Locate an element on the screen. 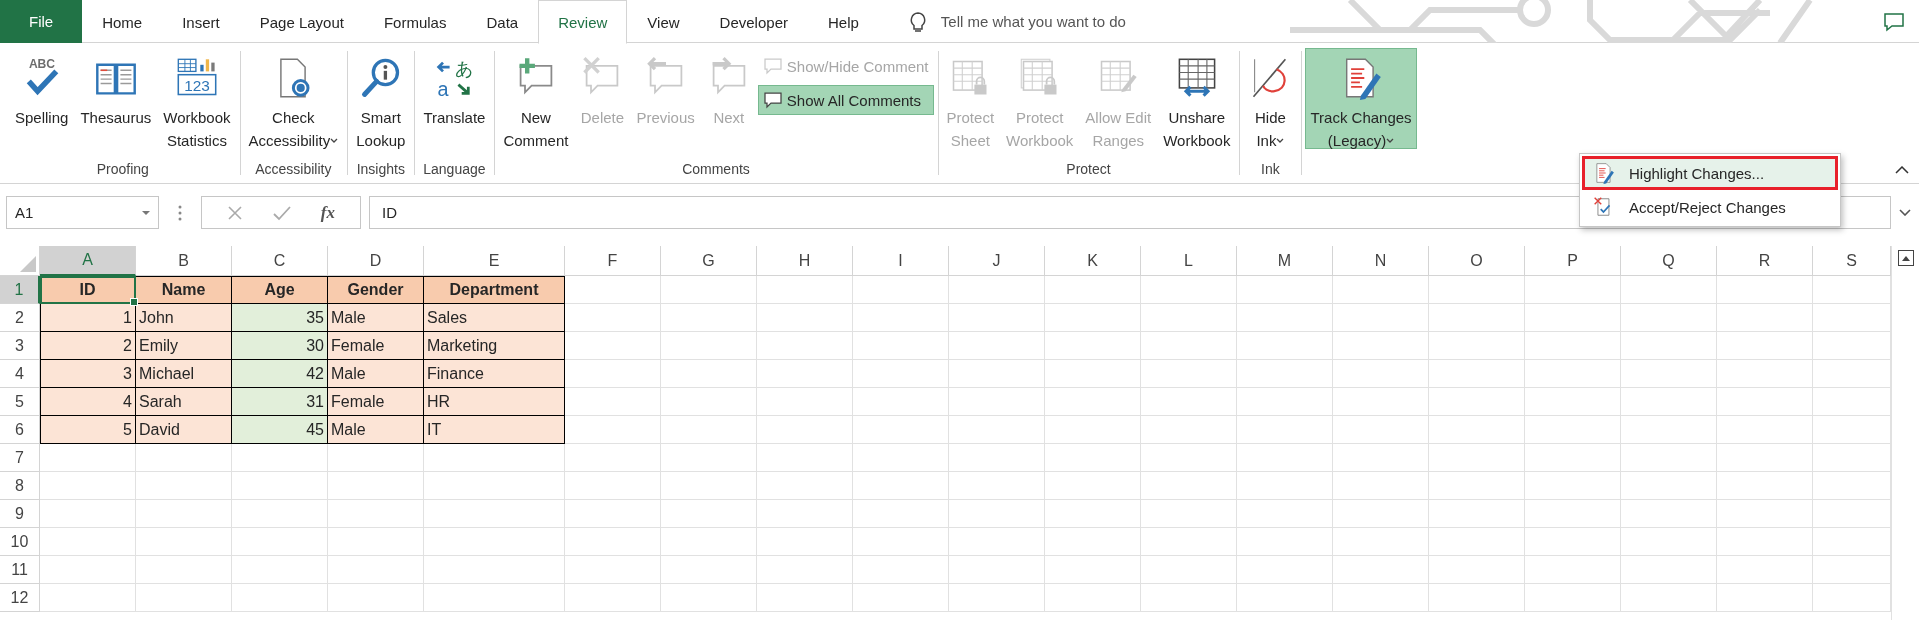  table-cell: Gender is located at coordinates (376, 290).